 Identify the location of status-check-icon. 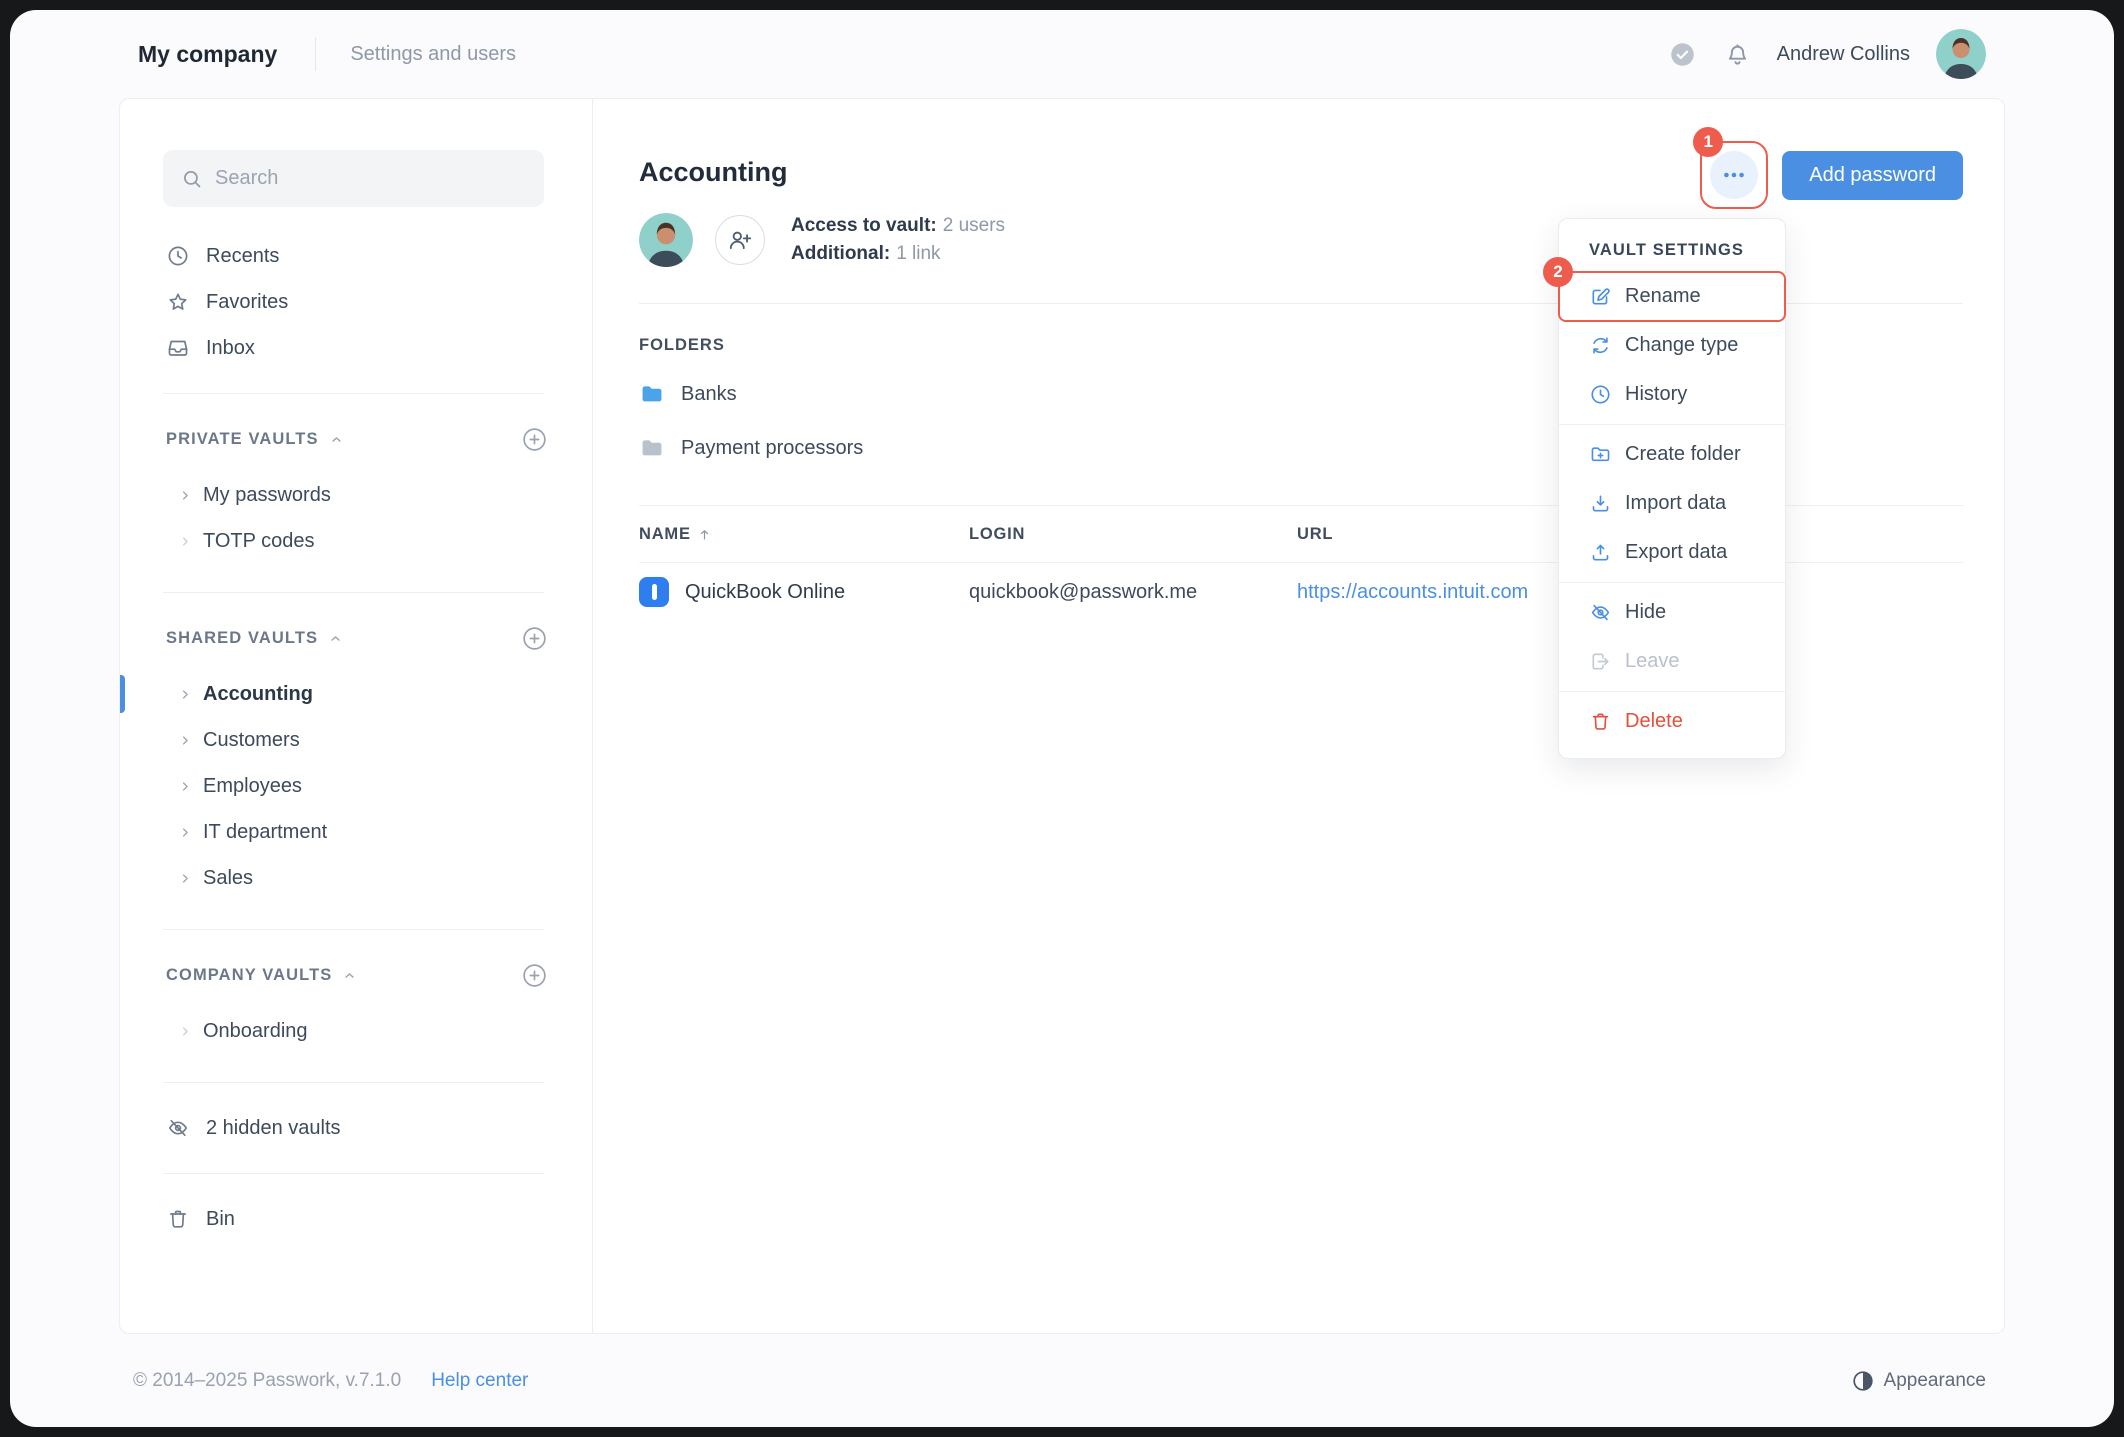
(1682, 54).